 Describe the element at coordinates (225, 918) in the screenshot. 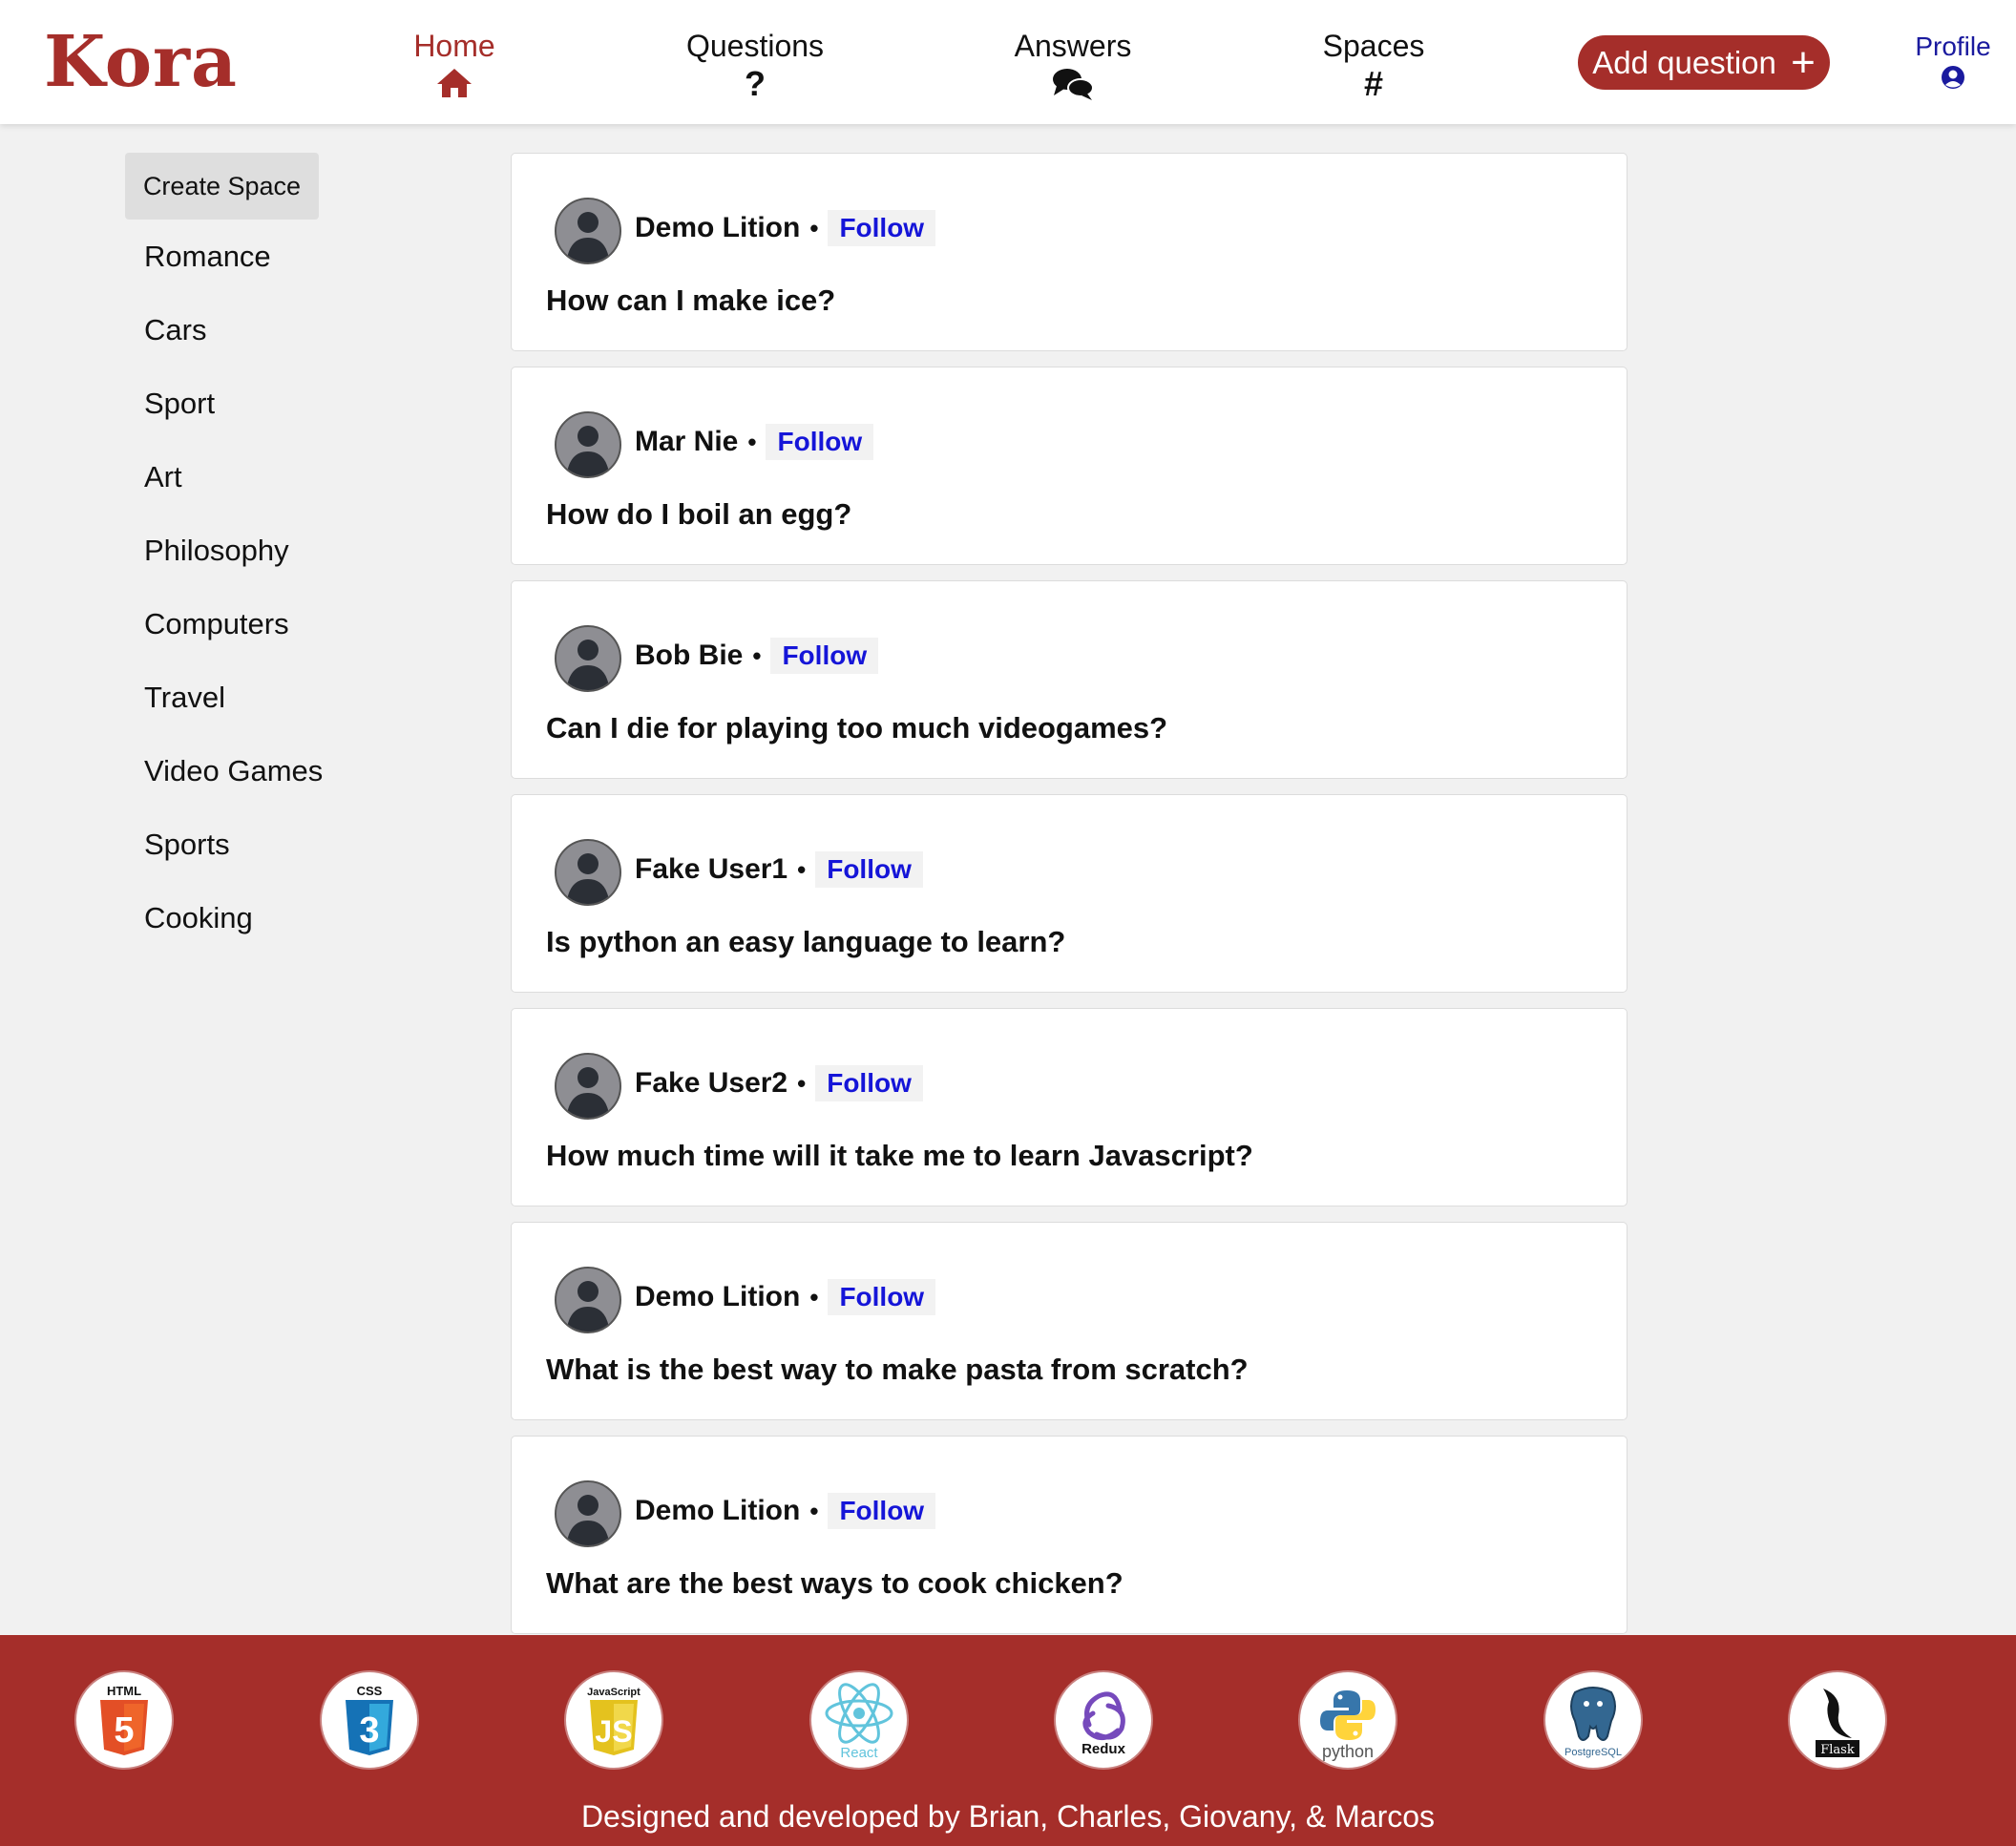

I see `sidebar-item-cooking: Cooking` at that location.